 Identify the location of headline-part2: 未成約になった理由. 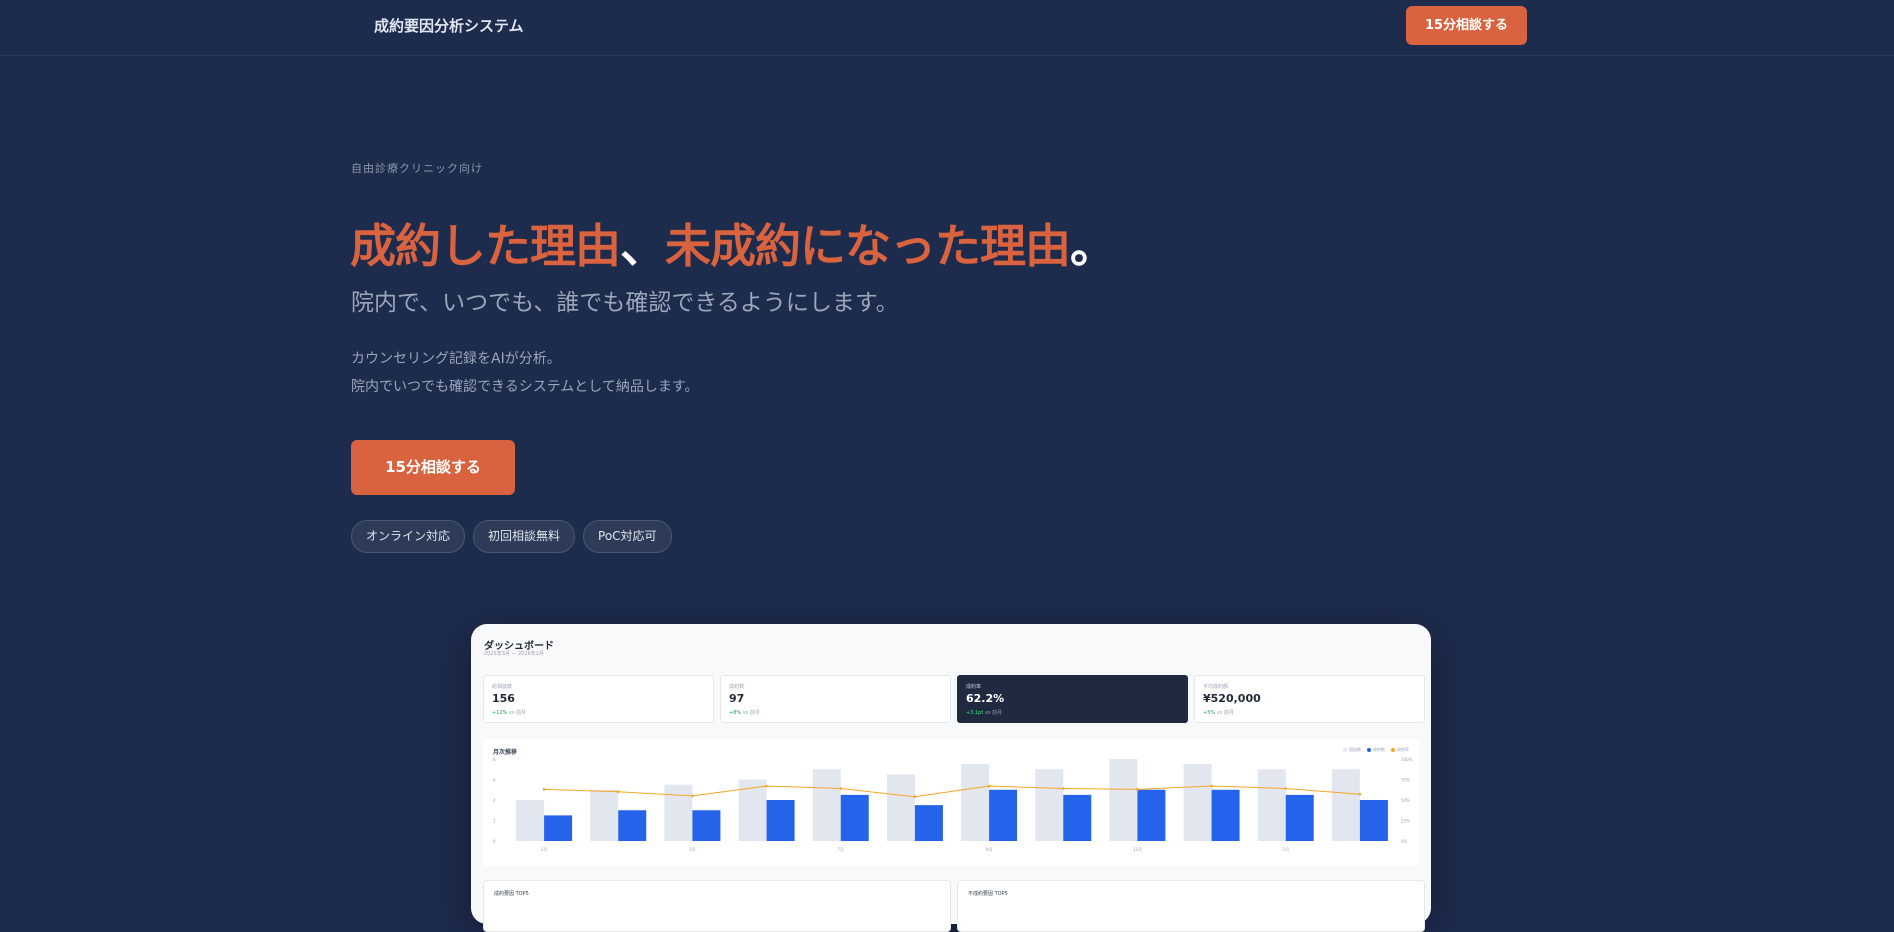
(868, 246).